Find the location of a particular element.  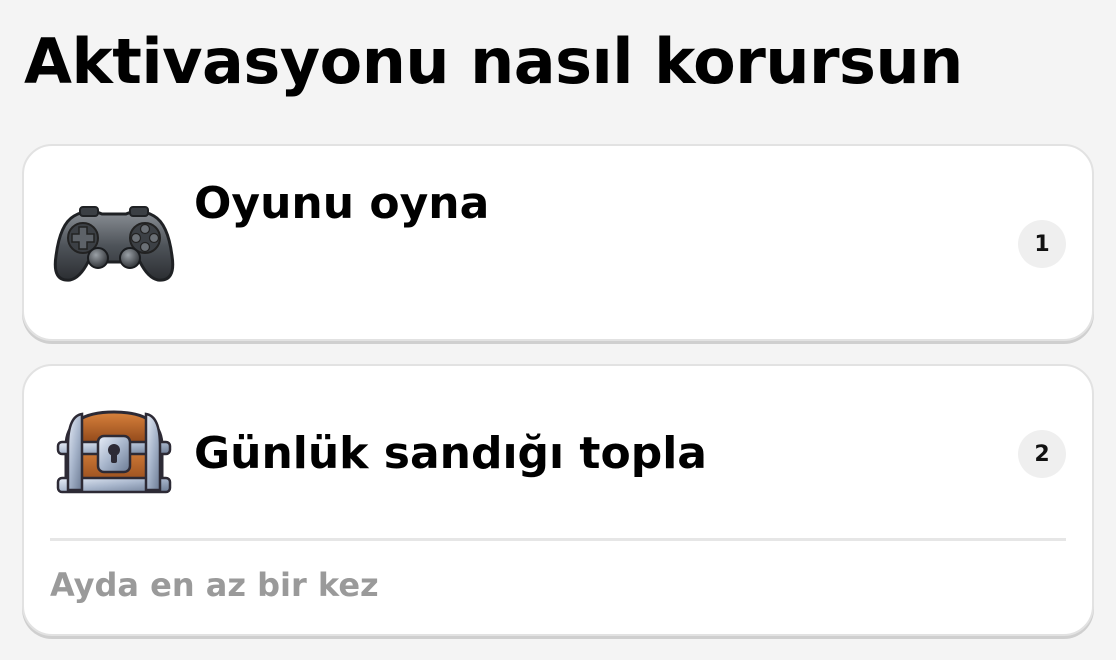

card-divider is located at coordinates (558, 539).